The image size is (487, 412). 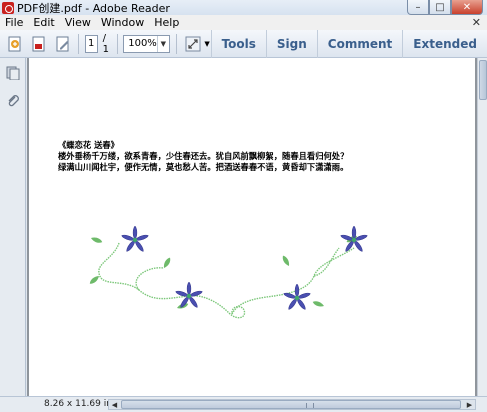 I want to click on tools-button: Tools, so click(x=238, y=43).